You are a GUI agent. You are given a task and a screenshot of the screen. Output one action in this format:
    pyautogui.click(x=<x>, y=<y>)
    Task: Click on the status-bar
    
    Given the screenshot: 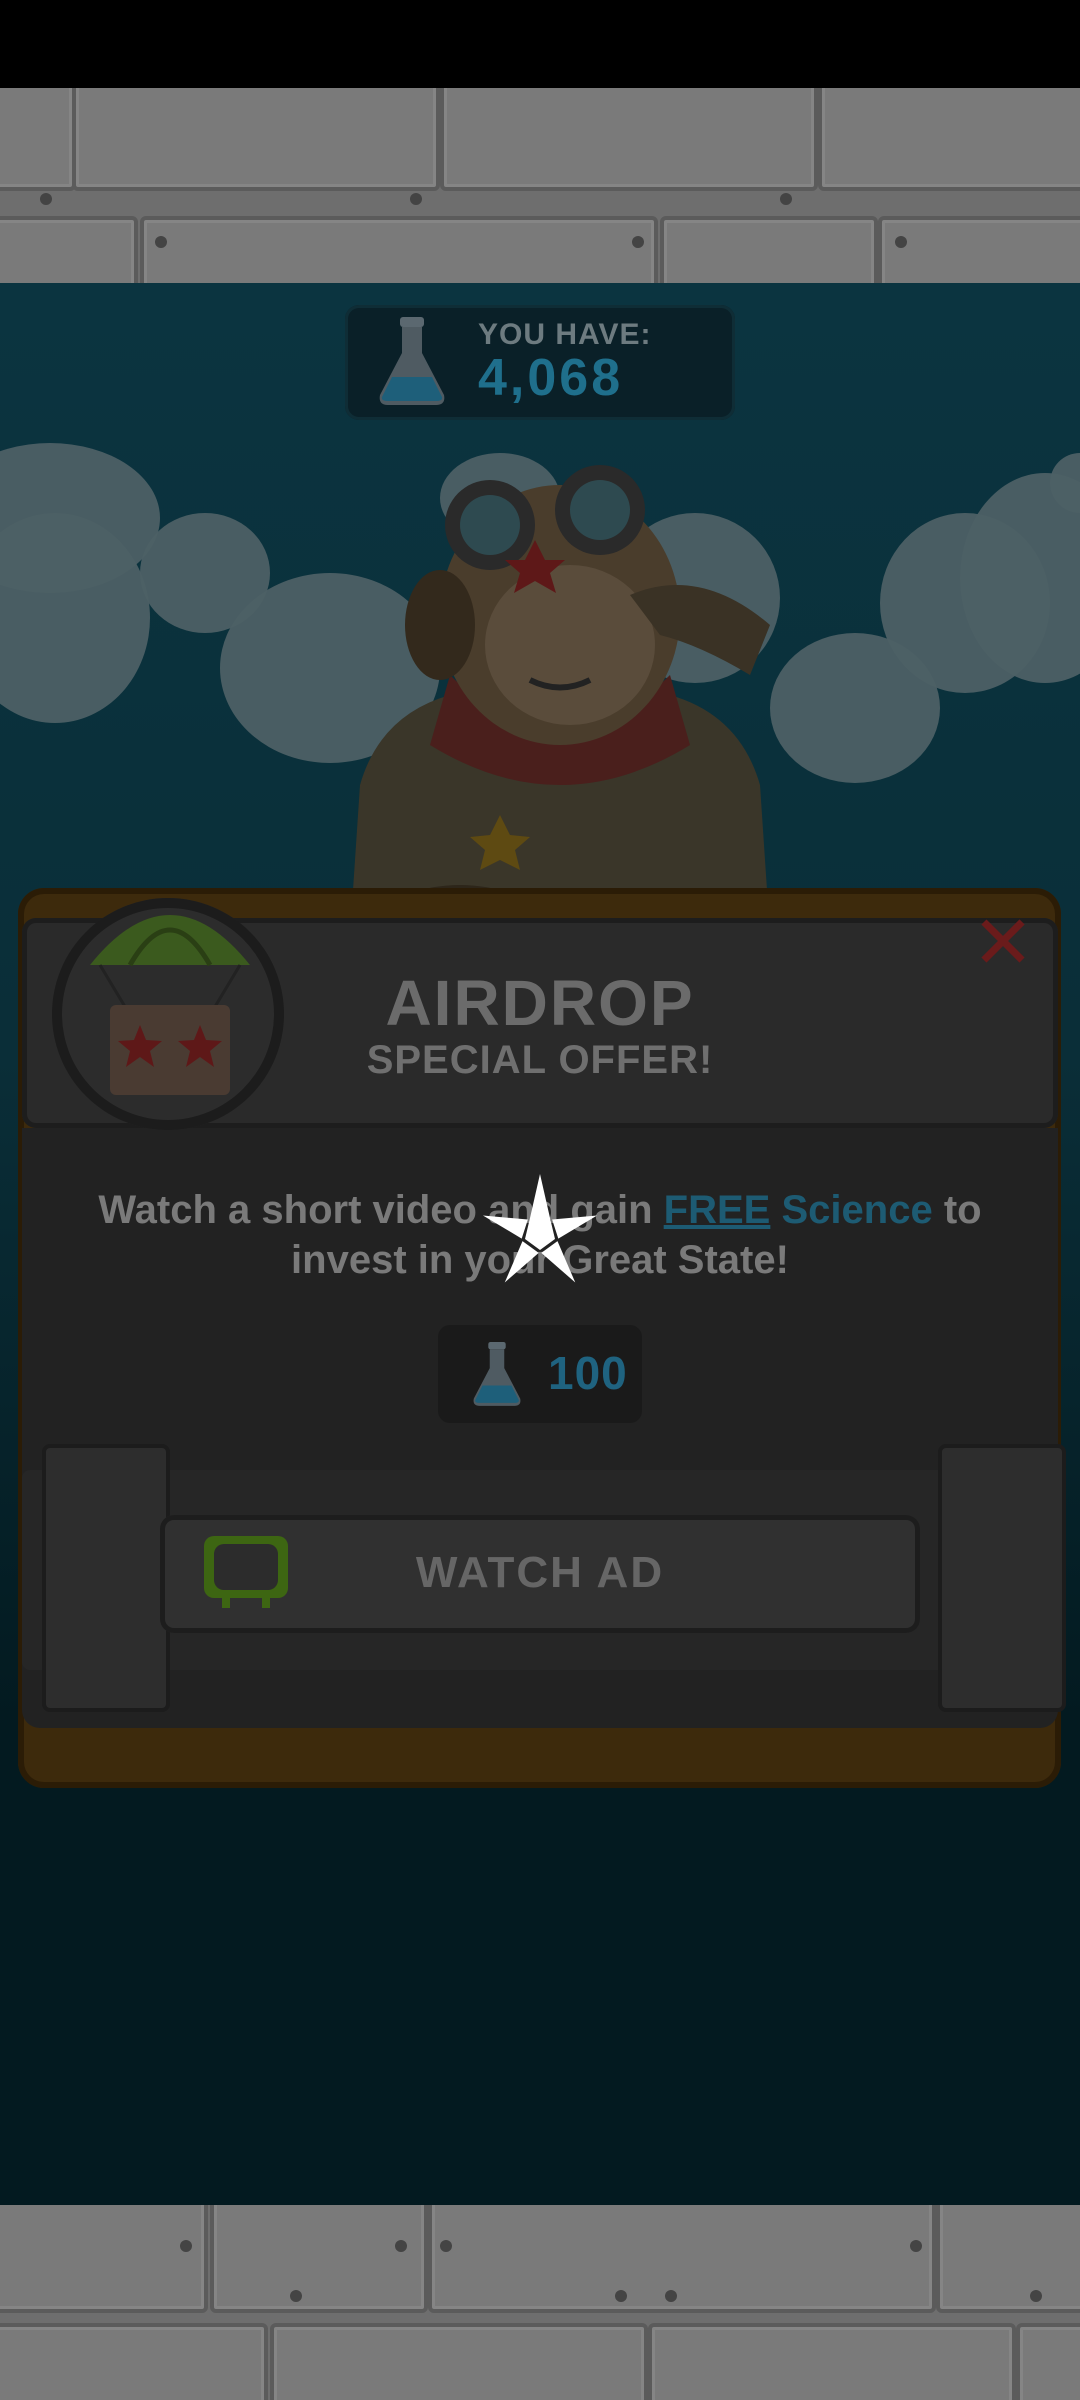 What is the action you would take?
    pyautogui.click(x=540, y=44)
    